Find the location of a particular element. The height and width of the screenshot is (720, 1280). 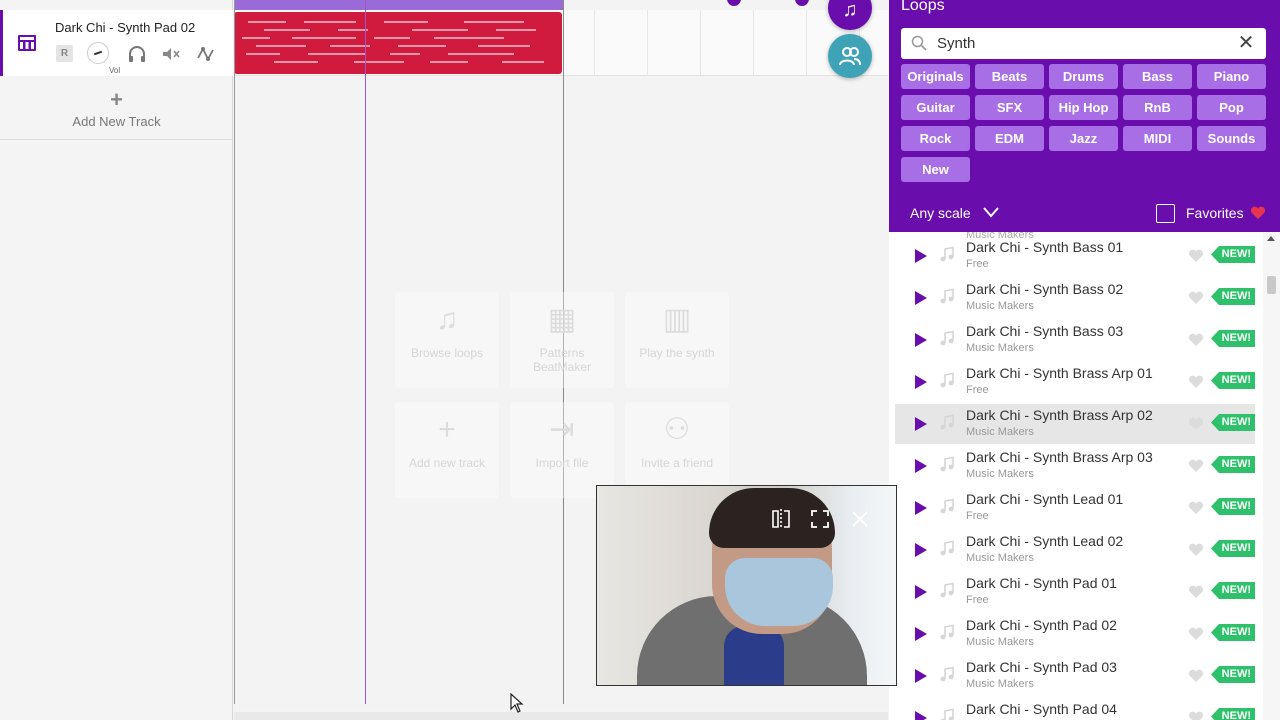

loop-item: Dark Chi - Synth Pad 03 Music Makers NEW! is located at coordinates (1075, 676).